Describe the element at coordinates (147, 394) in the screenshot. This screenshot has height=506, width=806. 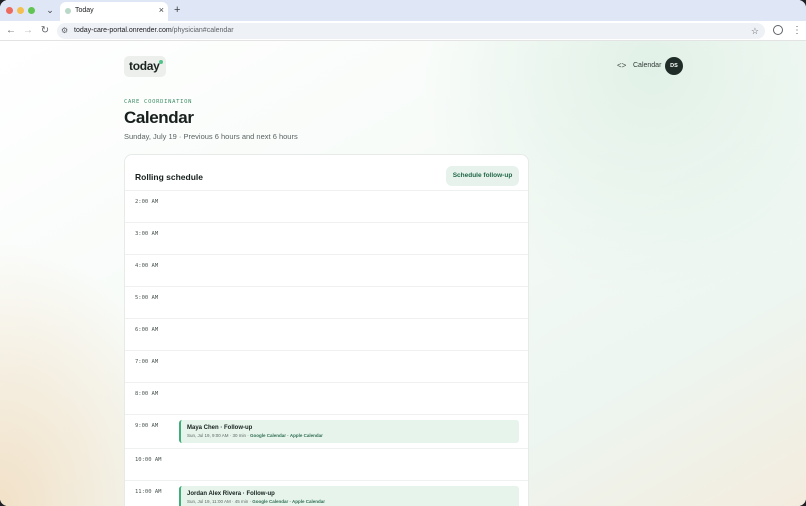
I see `hour-label: 8:00 AM` at that location.